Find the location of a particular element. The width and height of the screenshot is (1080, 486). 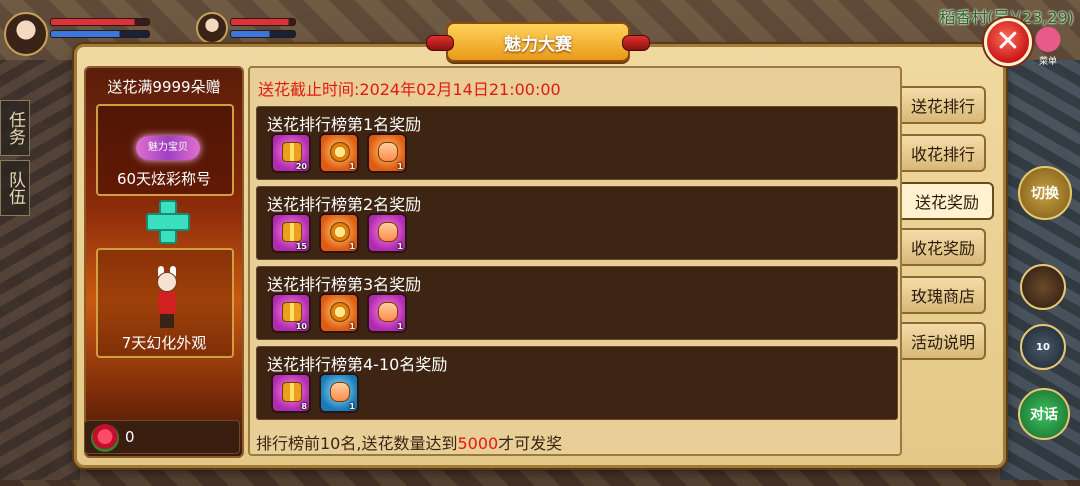

gift-box-icon: 8 is located at coordinates (291, 393).